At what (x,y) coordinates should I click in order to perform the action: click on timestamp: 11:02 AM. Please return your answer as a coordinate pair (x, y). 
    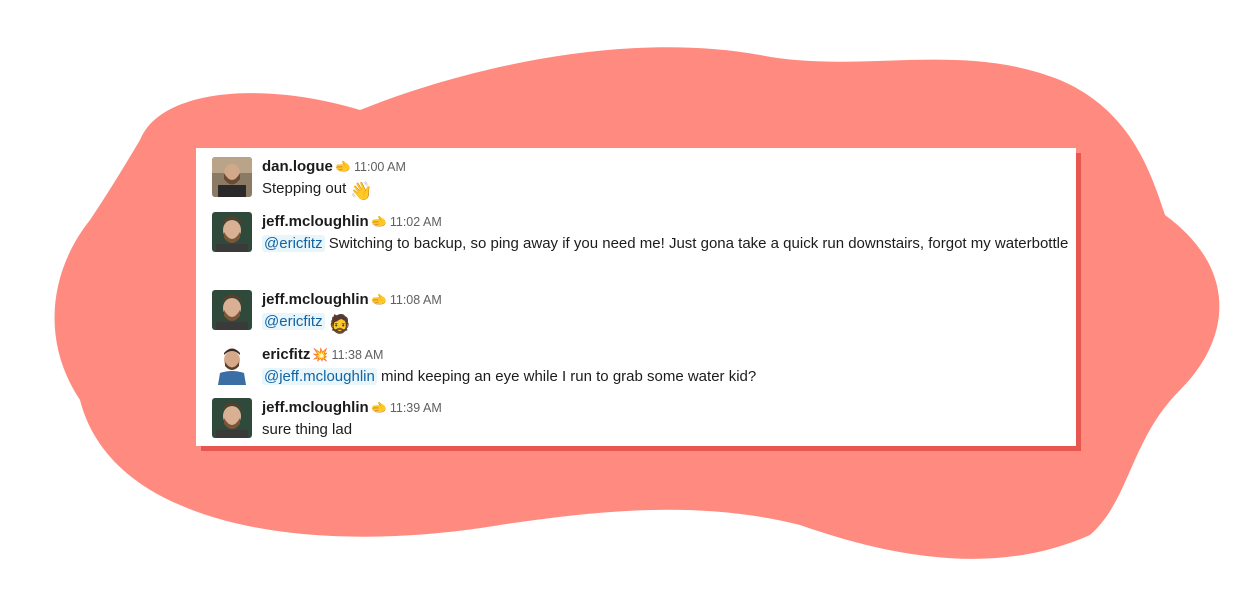
    Looking at the image, I should click on (416, 222).